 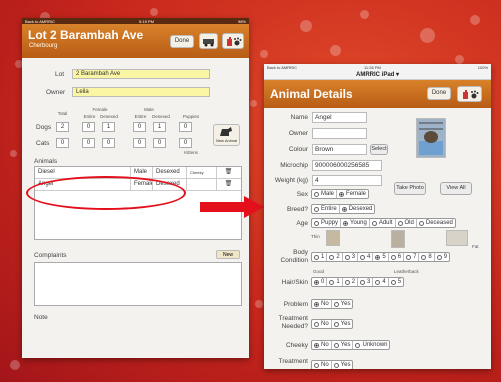 I want to click on cheeky-yes: Yes, so click(x=343, y=345).